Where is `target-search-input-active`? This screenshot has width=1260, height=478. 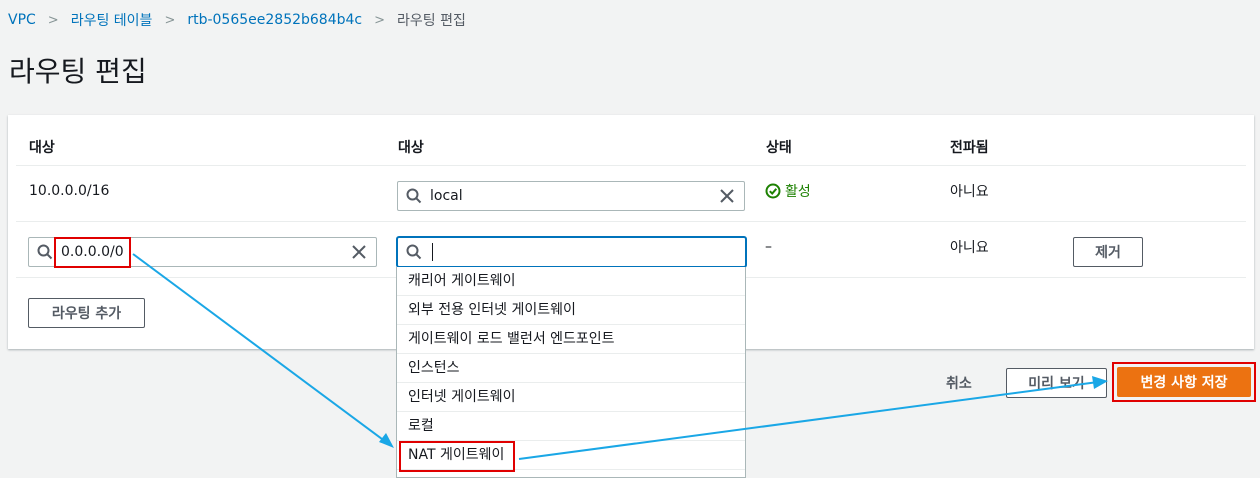
target-search-input-active is located at coordinates (571, 252).